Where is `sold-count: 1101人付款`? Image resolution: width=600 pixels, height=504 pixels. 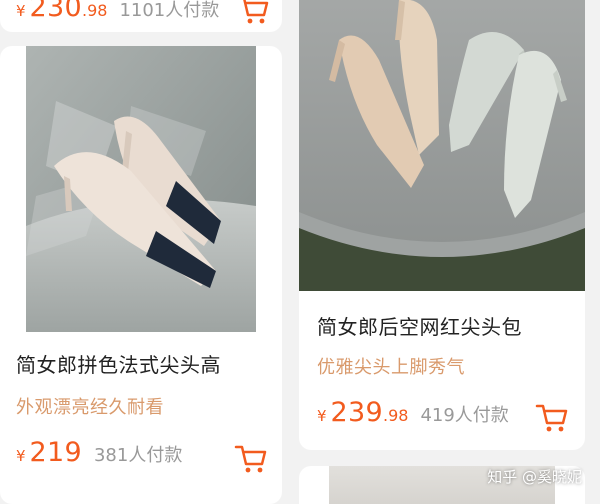 sold-count: 1101人付款 is located at coordinates (169, 10).